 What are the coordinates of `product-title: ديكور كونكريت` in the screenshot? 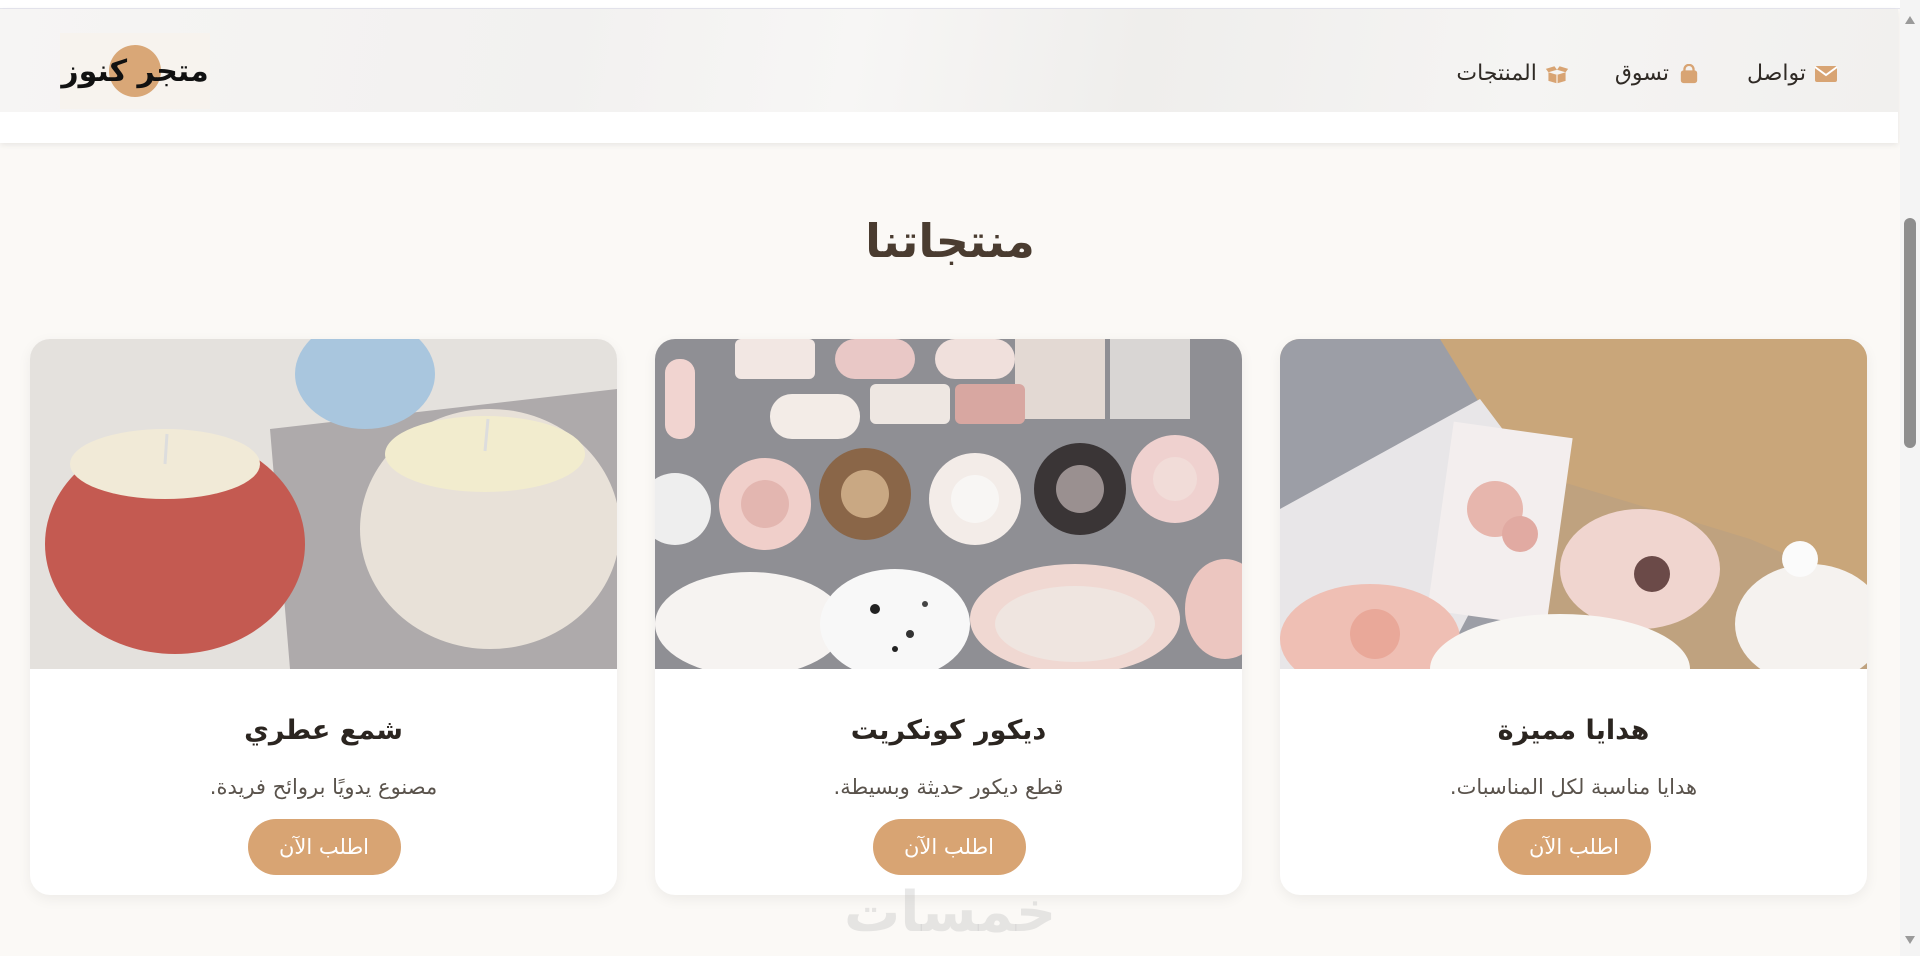 It's located at (948, 730).